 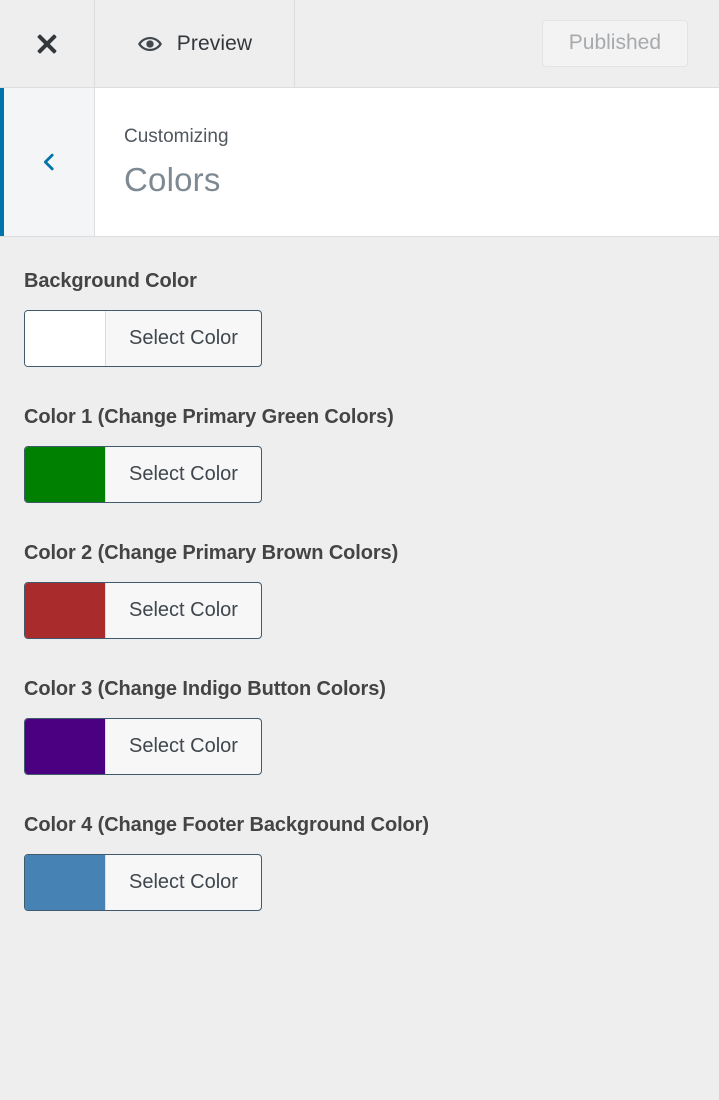 What do you see at coordinates (407, 162) in the screenshot?
I see `panel-title-group: Customizing Colors` at bounding box center [407, 162].